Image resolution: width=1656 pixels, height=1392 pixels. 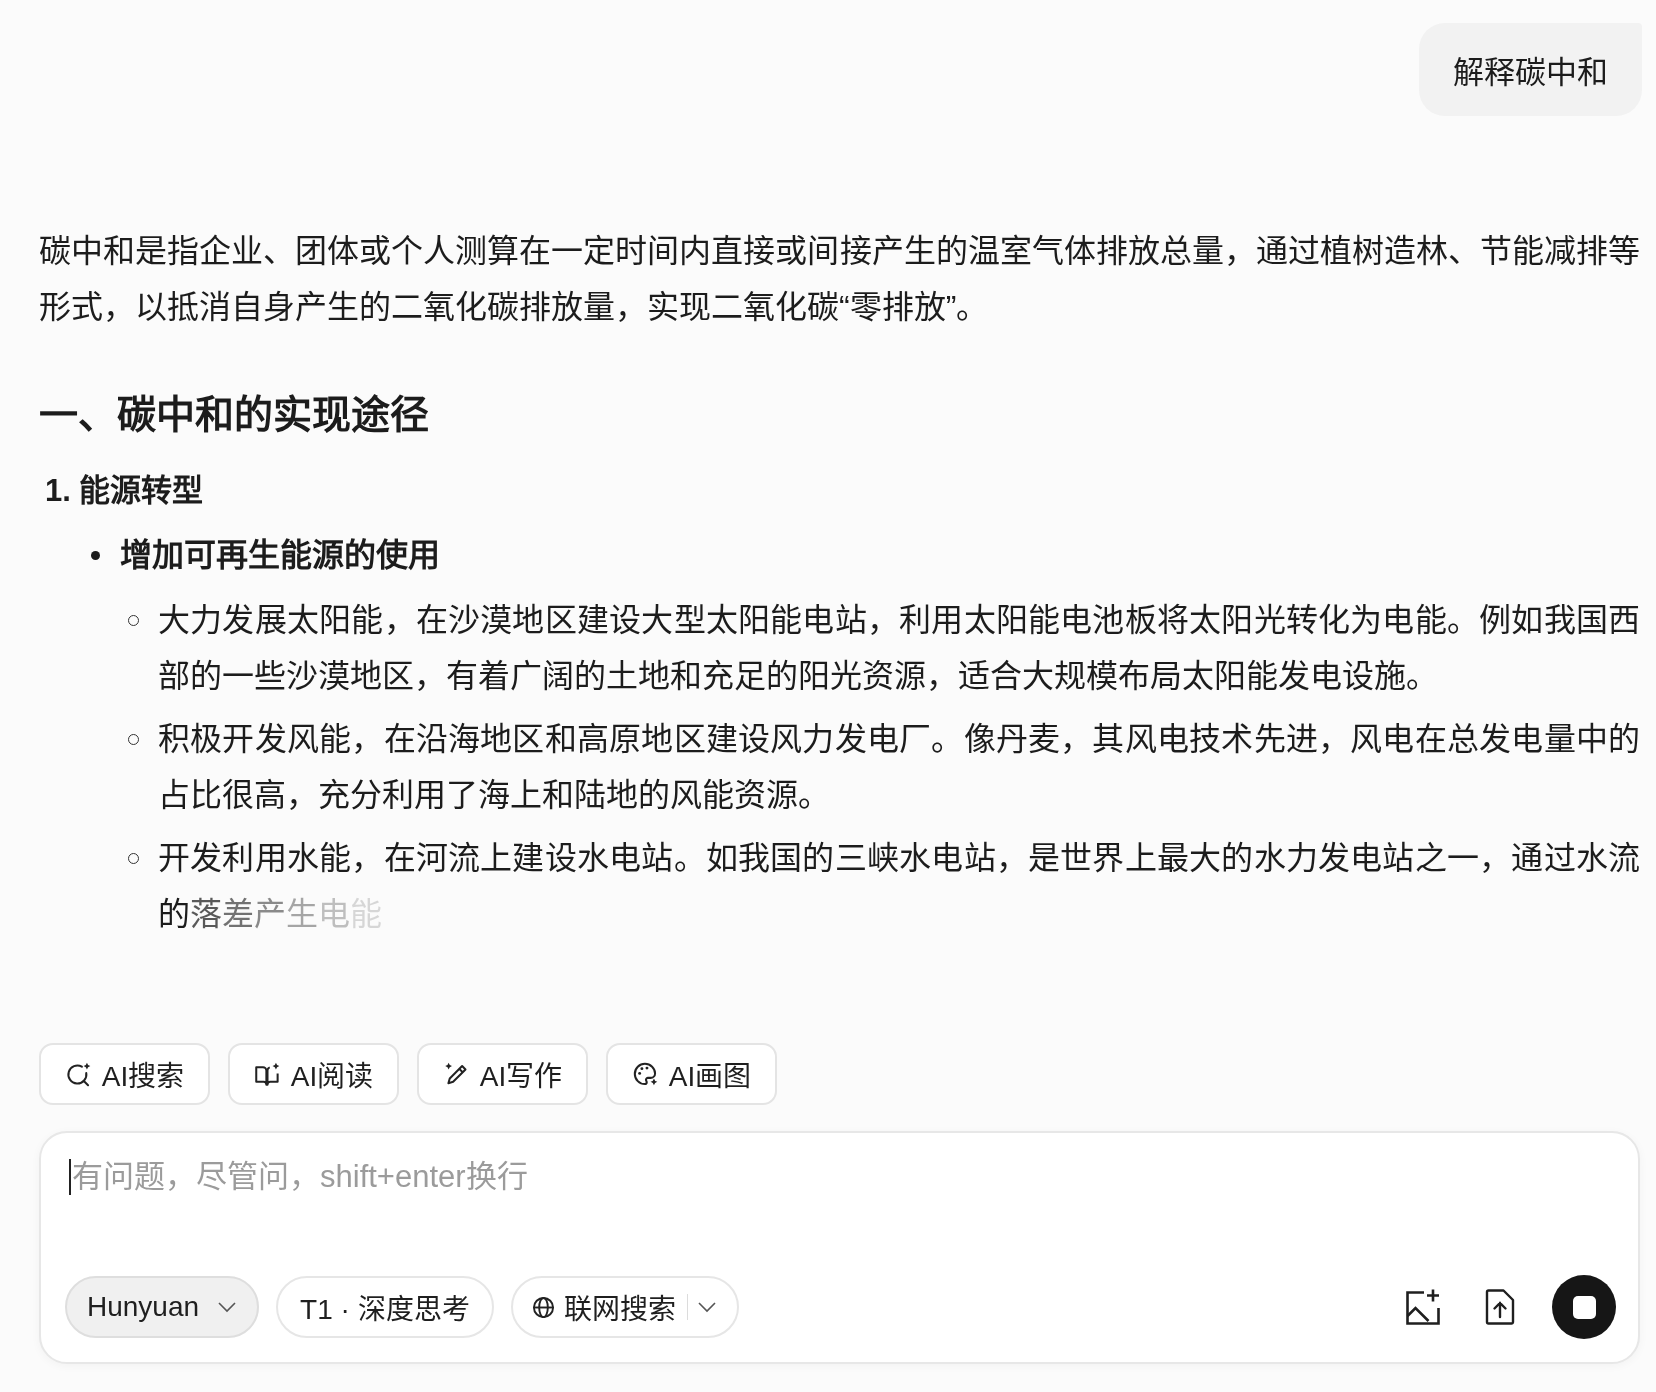 I want to click on list-number: 1., so click(x=58, y=491).